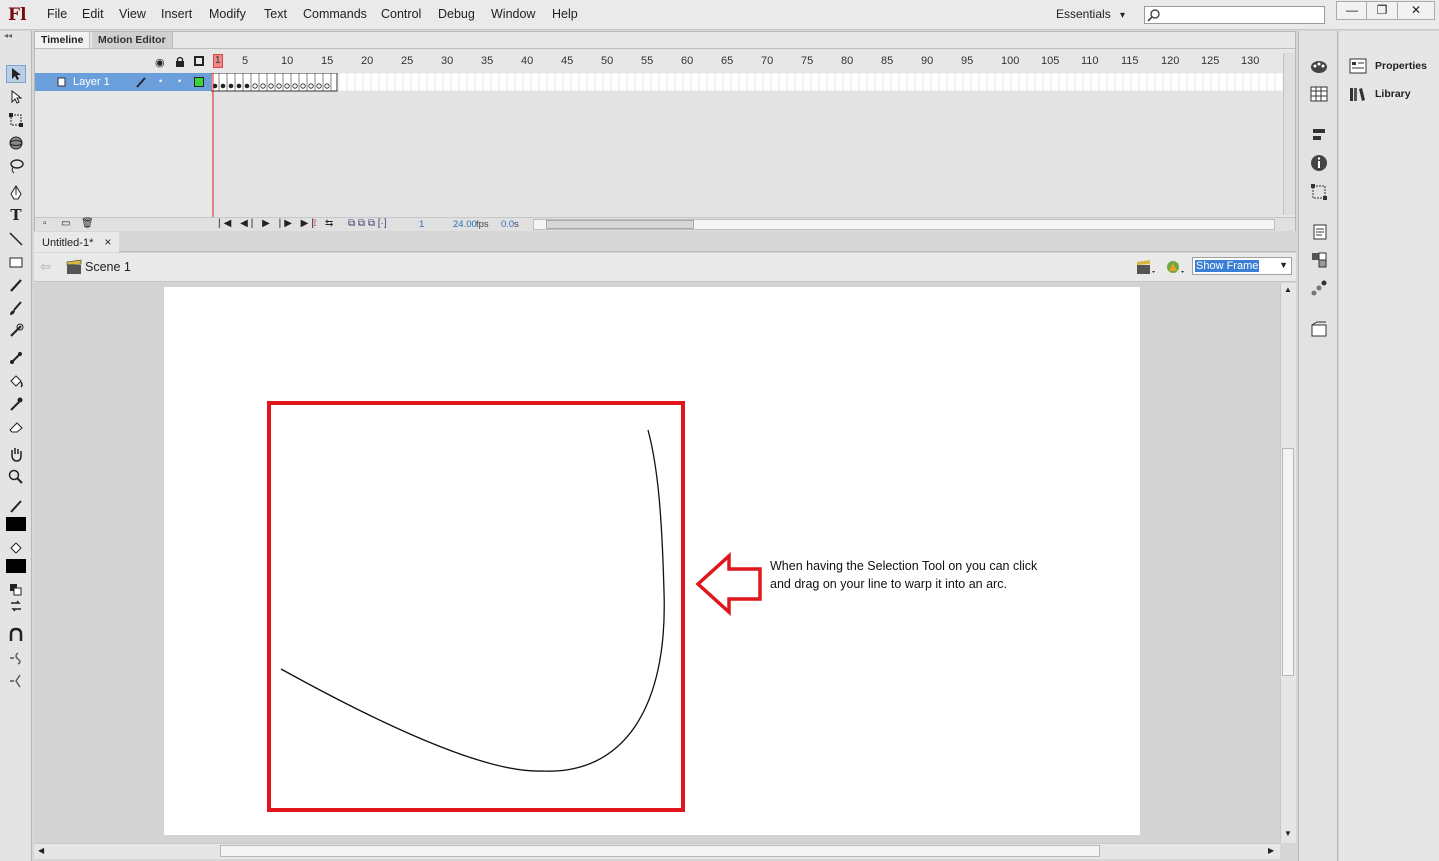  Describe the element at coordinates (565, 14) in the screenshot. I see `menu-help: Help` at that location.